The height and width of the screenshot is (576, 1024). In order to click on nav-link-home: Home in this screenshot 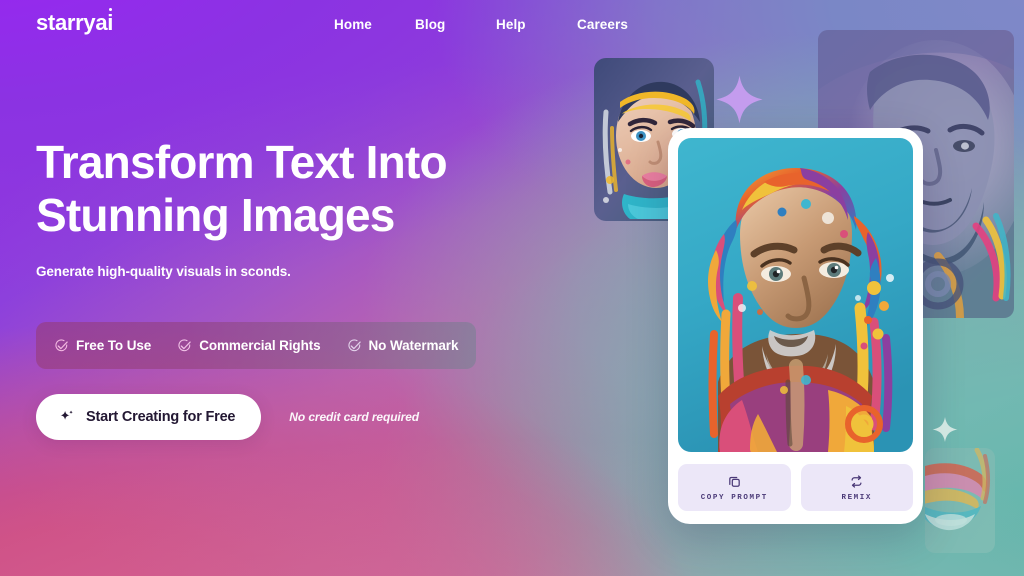, I will do `click(353, 24)`.